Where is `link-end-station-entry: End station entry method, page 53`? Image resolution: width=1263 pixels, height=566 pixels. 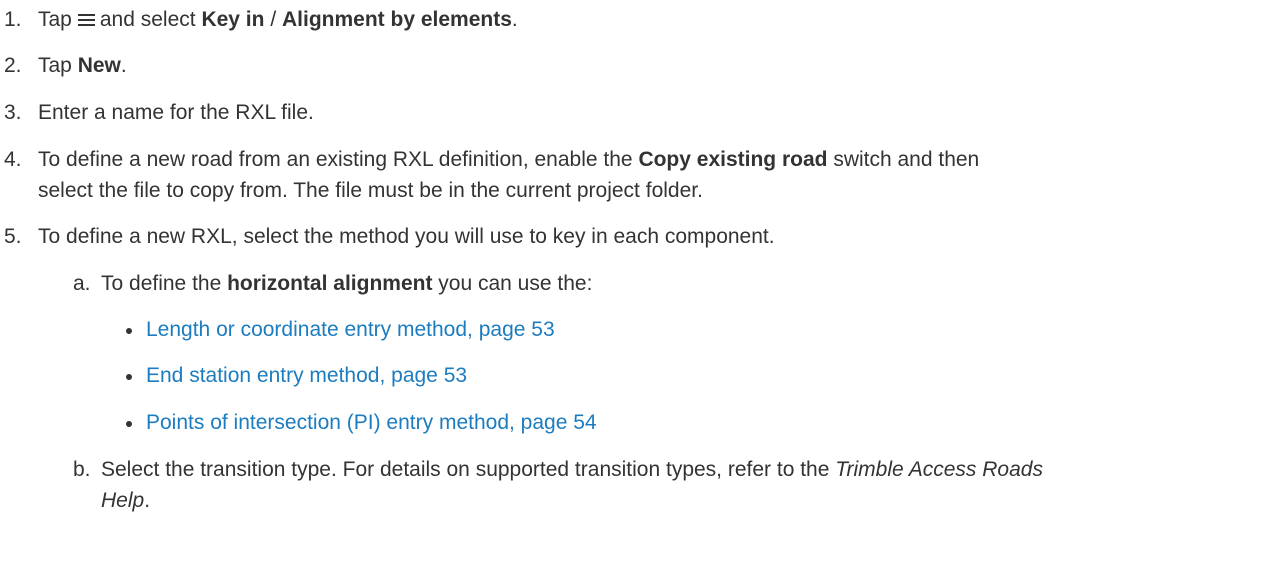 link-end-station-entry: End station entry method, page 53 is located at coordinates (306, 376).